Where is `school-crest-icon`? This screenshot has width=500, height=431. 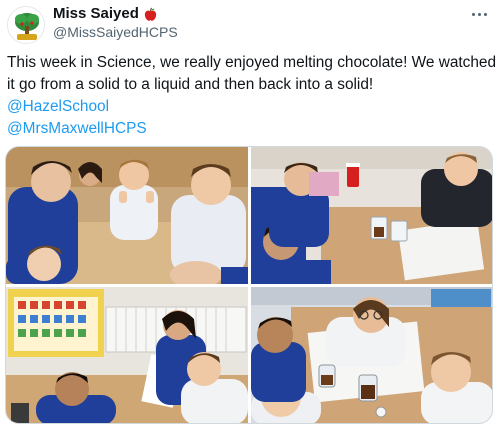
school-crest-icon is located at coordinates (26, 25).